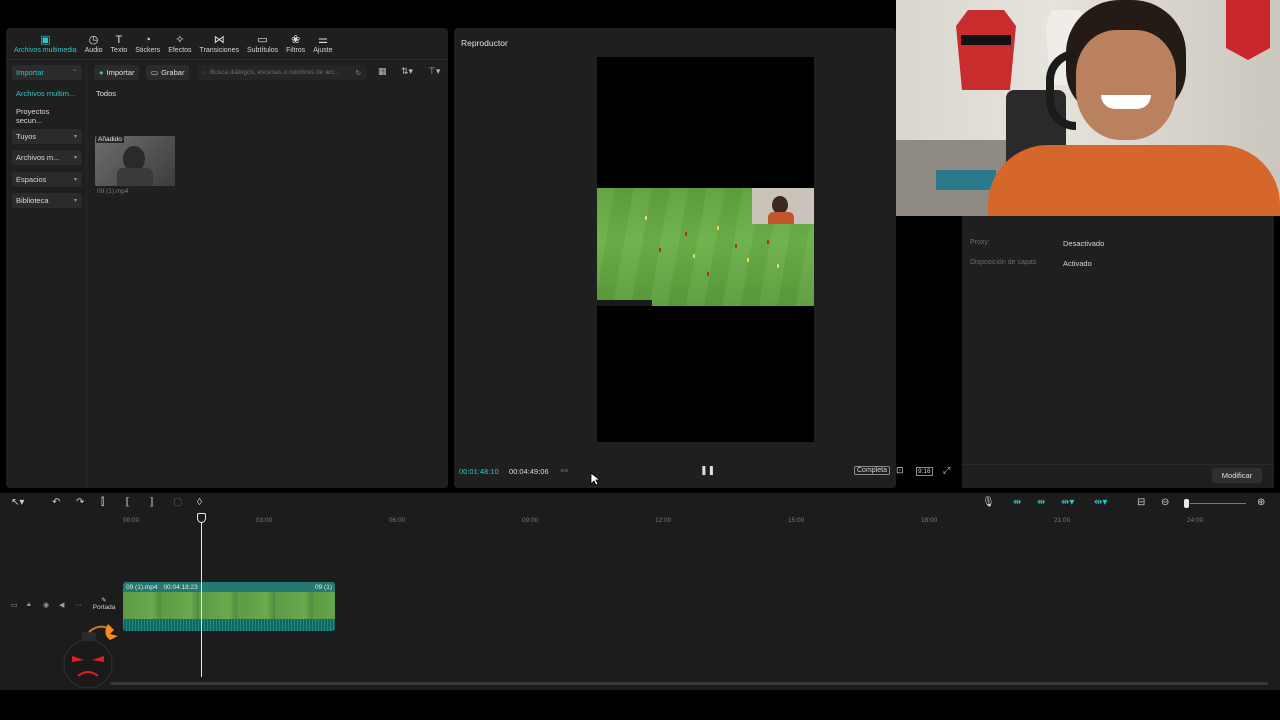 This screenshot has width=1280, height=720. What do you see at coordinates (179, 44) in the screenshot?
I see `tab-effects: ✧ Efectos` at bounding box center [179, 44].